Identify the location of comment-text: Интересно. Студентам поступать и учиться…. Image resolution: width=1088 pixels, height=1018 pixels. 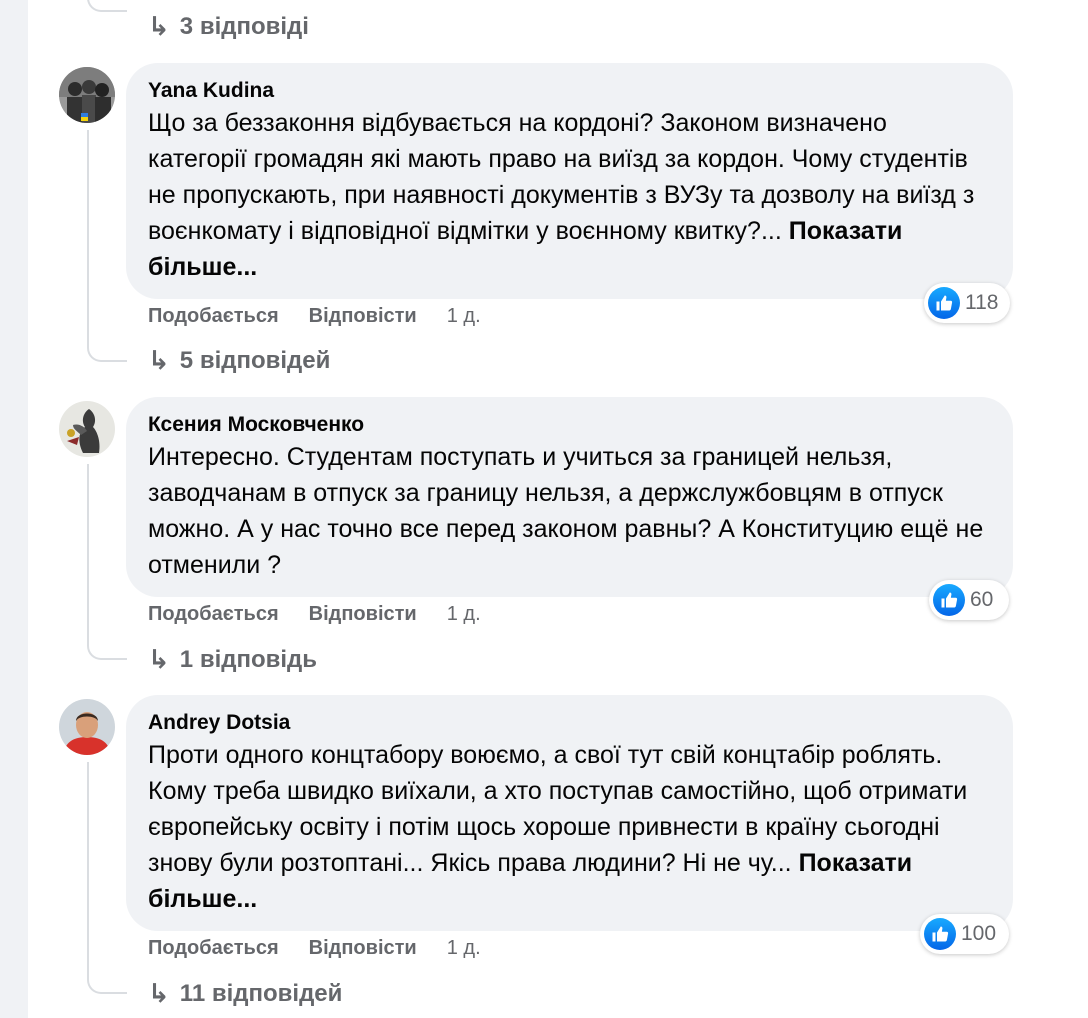
(569, 511).